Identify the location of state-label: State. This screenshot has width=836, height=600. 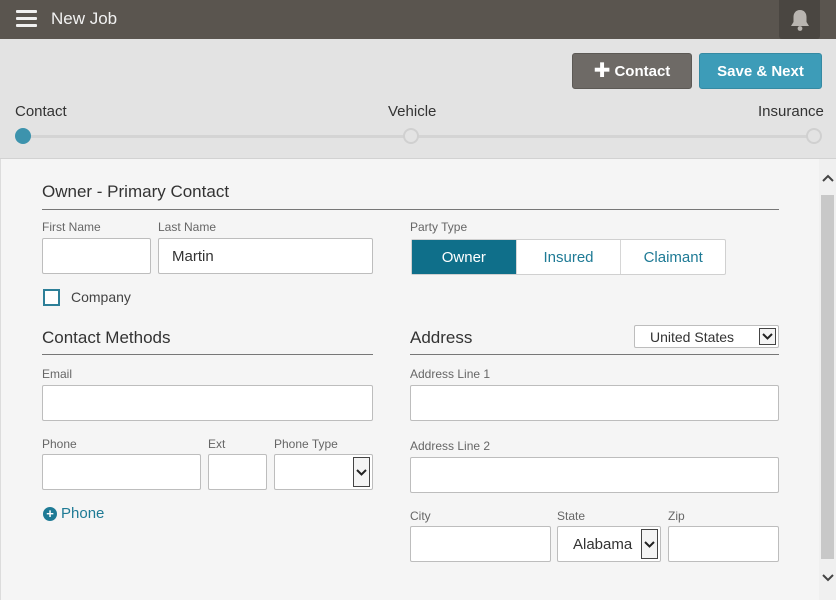
(571, 516).